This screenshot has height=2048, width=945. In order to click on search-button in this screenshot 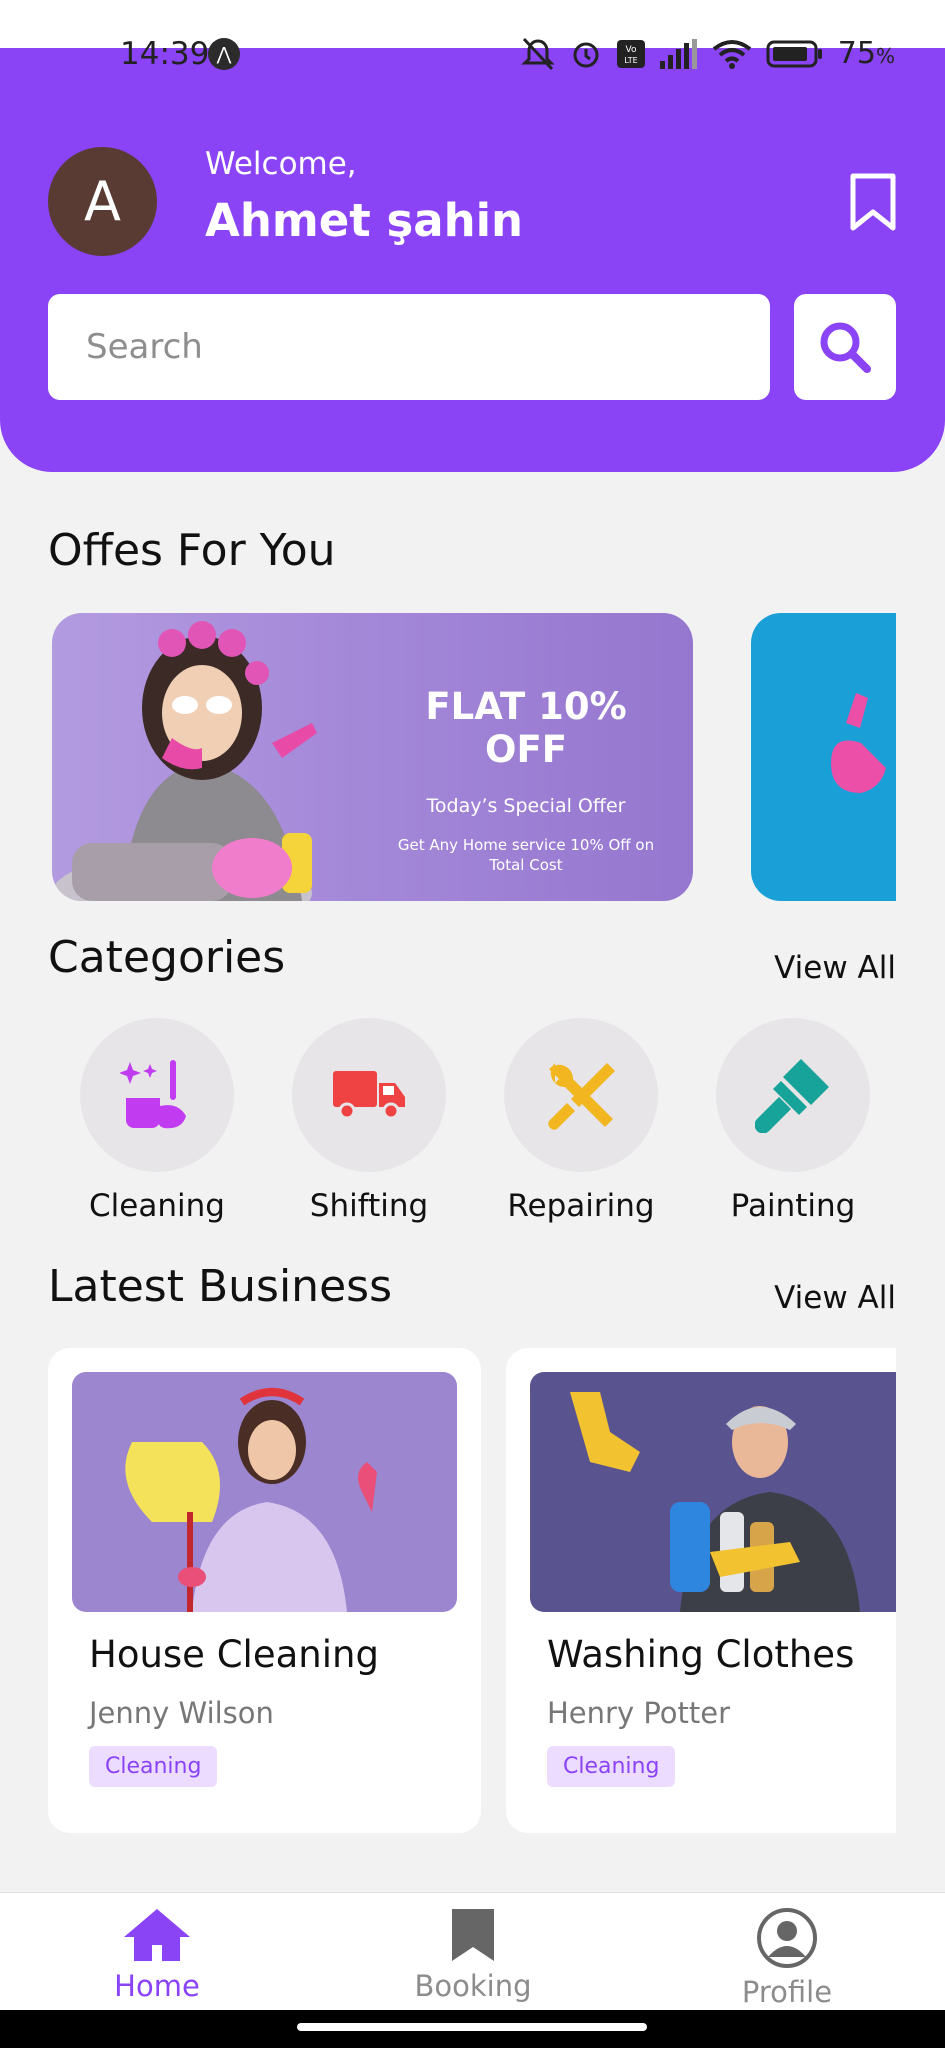, I will do `click(845, 347)`.